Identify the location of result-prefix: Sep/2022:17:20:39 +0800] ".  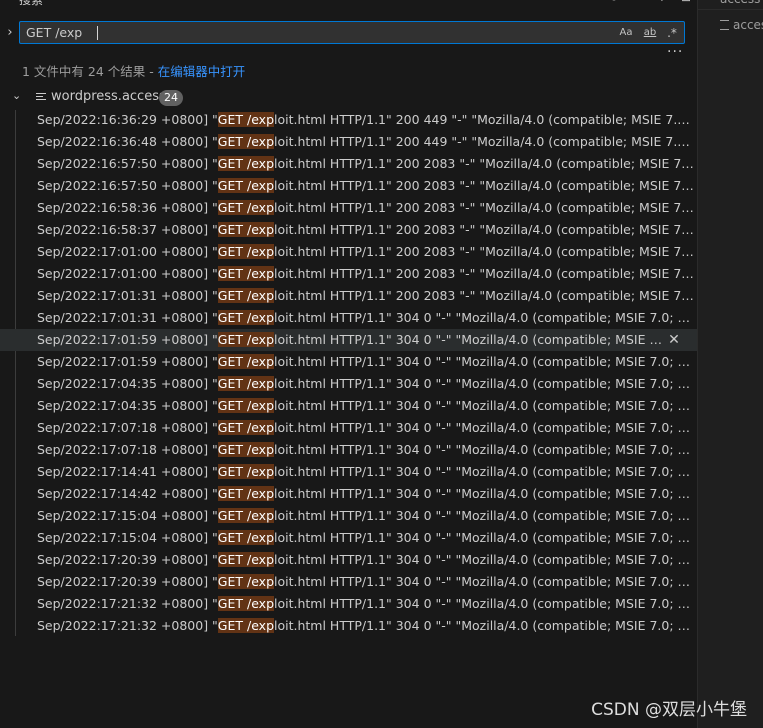
(127, 581).